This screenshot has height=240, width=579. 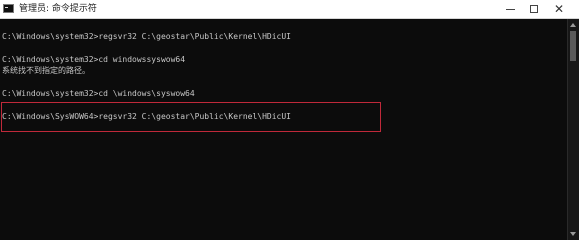 I want to click on maximize-button, so click(x=534, y=9).